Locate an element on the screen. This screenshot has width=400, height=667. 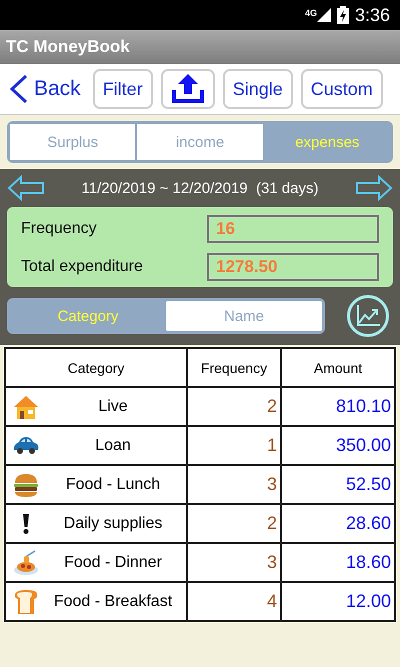
column-header: Amount is located at coordinates (338, 367).